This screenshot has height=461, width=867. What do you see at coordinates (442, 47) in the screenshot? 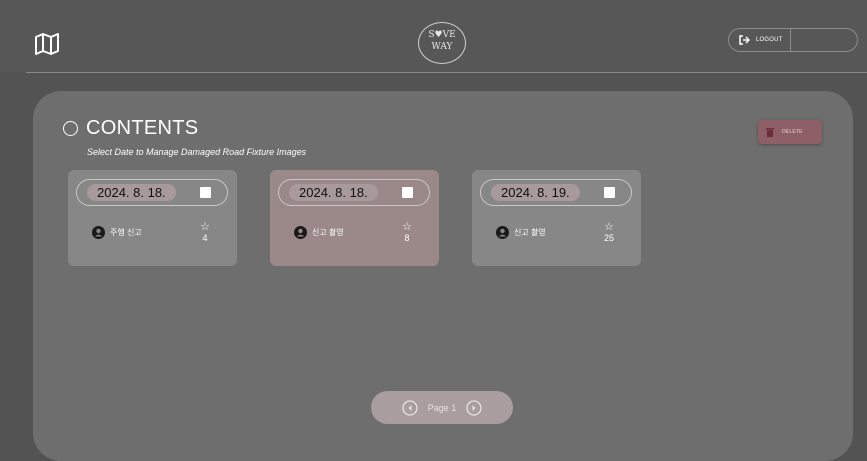
I see `logo-text-bottom: WAY` at bounding box center [442, 47].